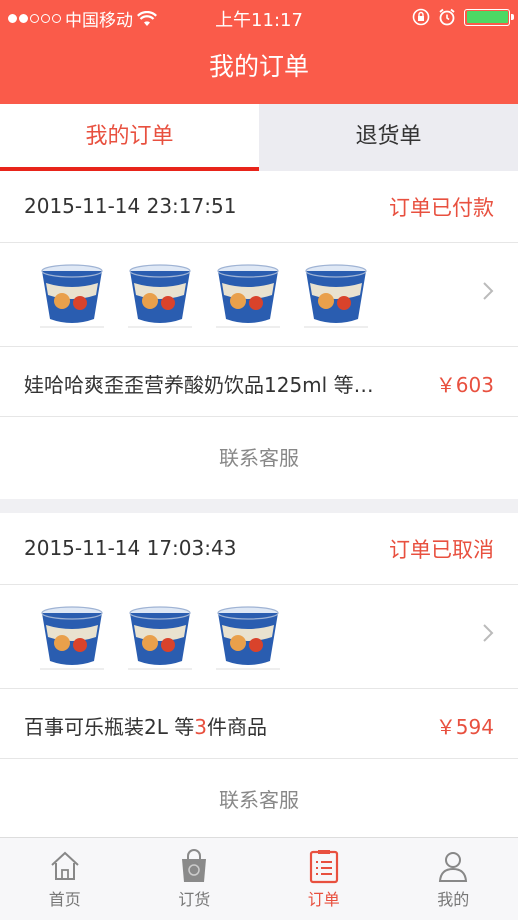 The image size is (518, 920). I want to click on order-status: 订单已取消, so click(441, 550).